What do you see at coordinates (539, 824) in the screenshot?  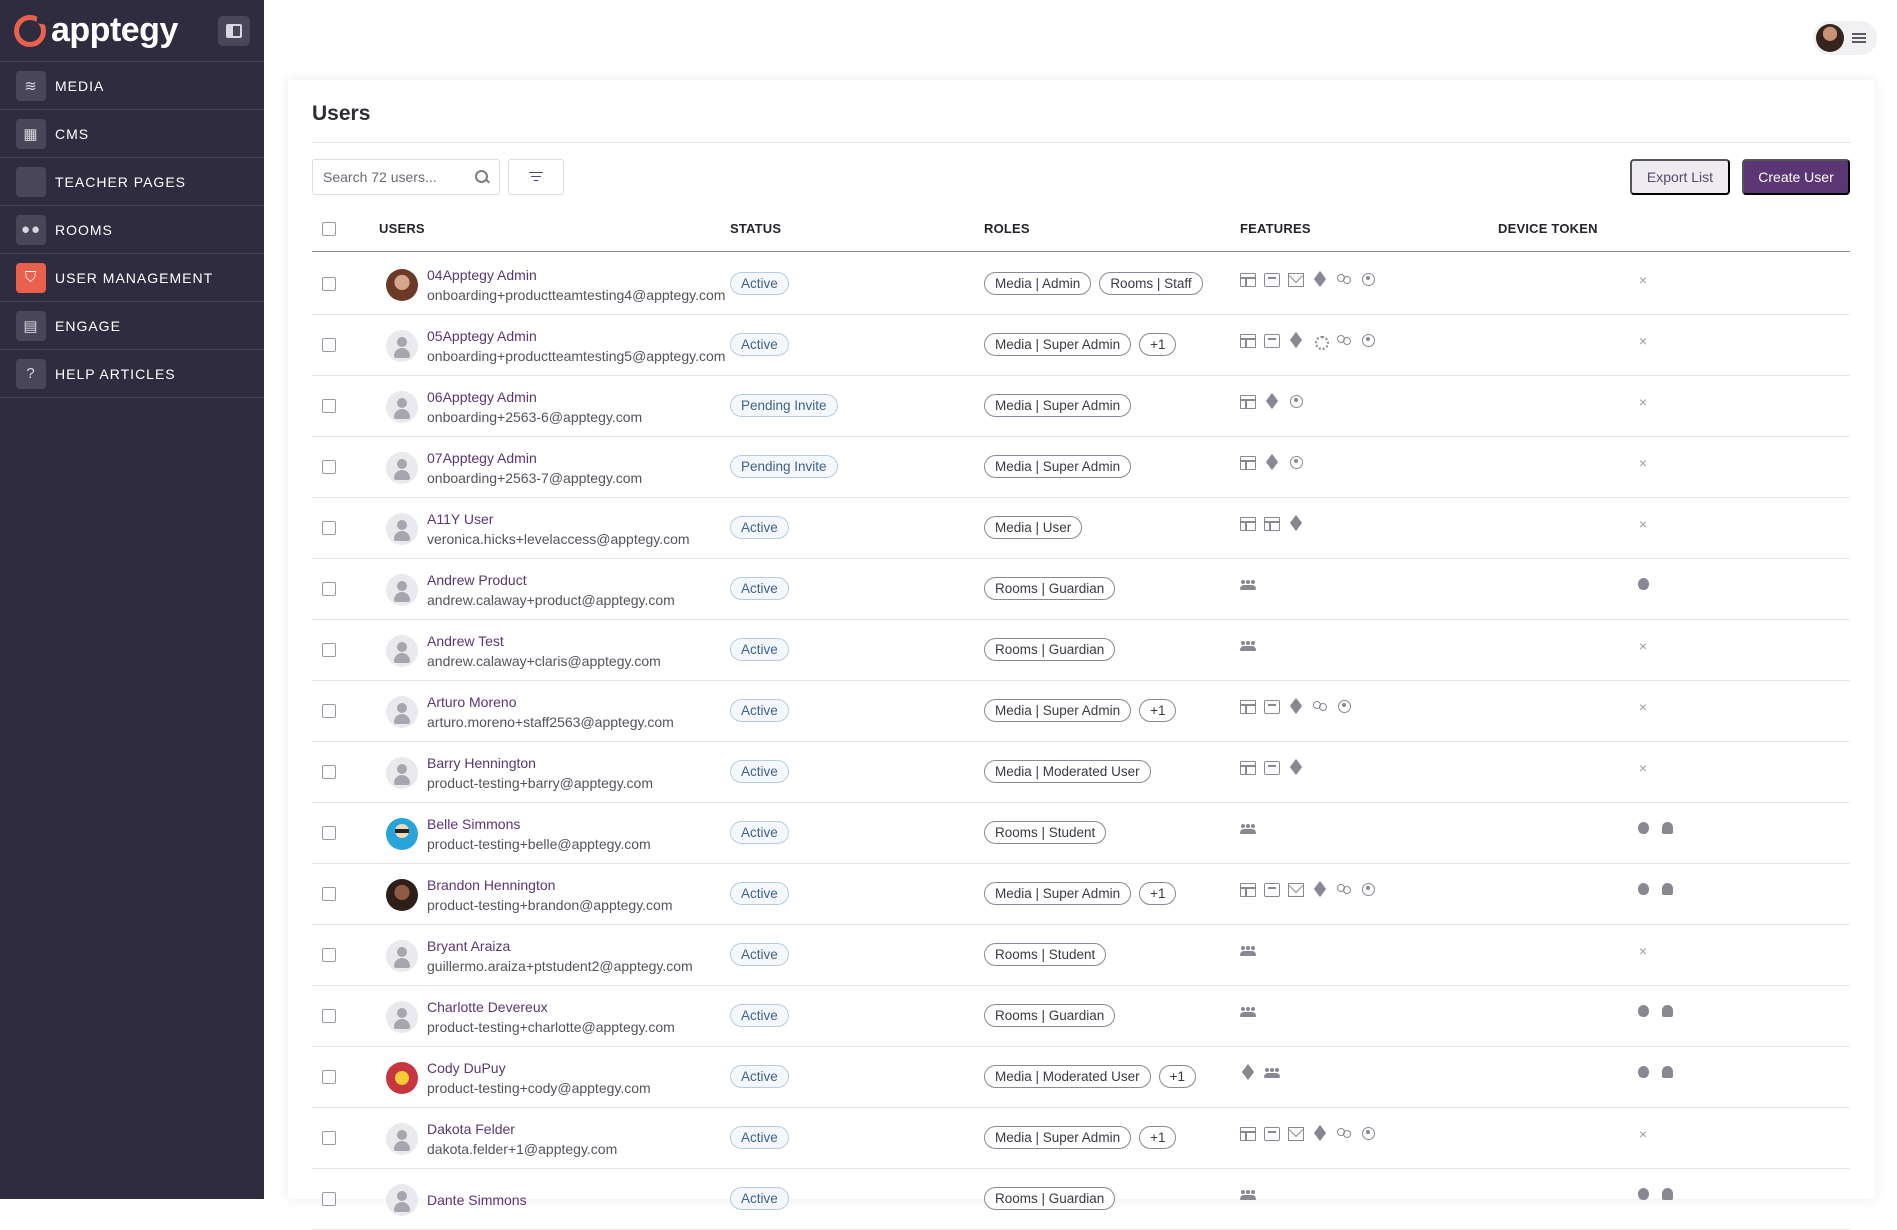 I see `user-name-link: Belle Simmons` at bounding box center [539, 824].